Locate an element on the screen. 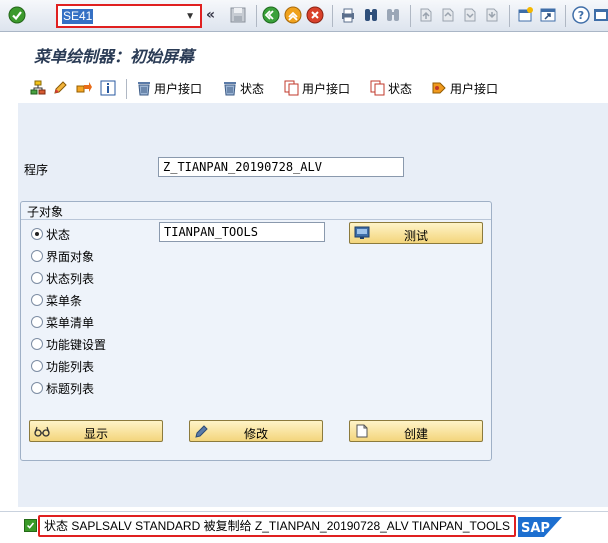  screen-title: 菜单绘制器：初始屏幕 is located at coordinates (114, 56).